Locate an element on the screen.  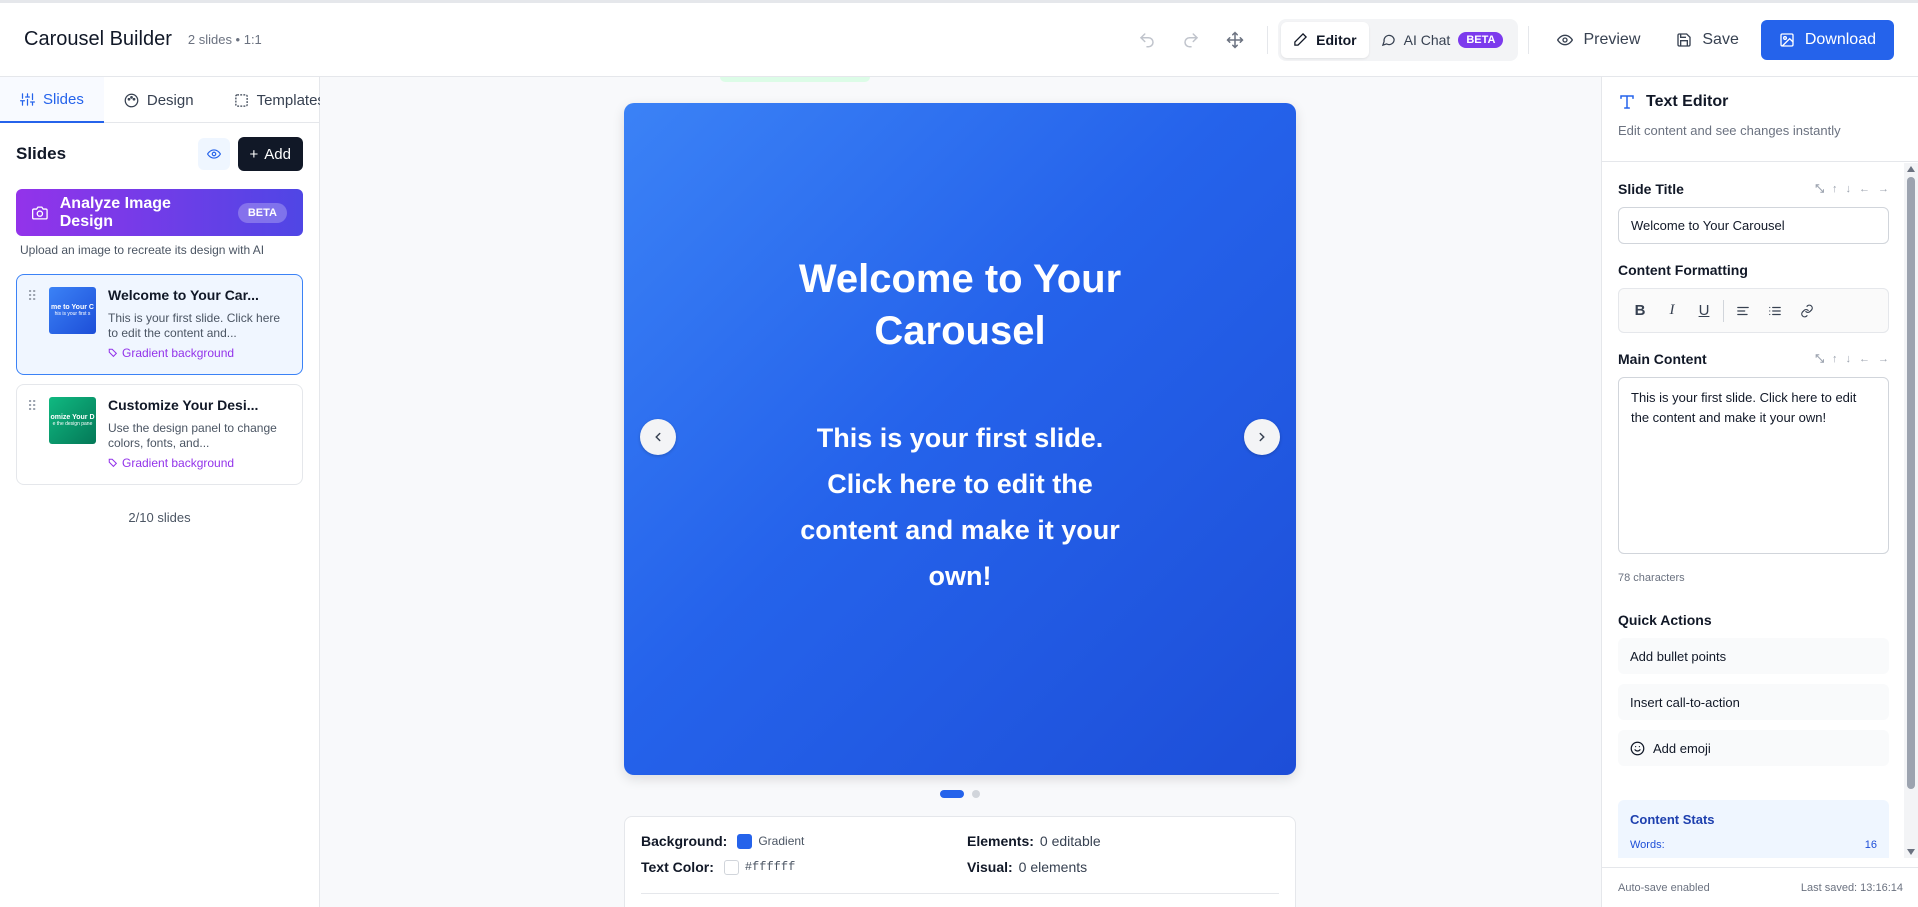
preview-toggle-button is located at coordinates (213, 154).